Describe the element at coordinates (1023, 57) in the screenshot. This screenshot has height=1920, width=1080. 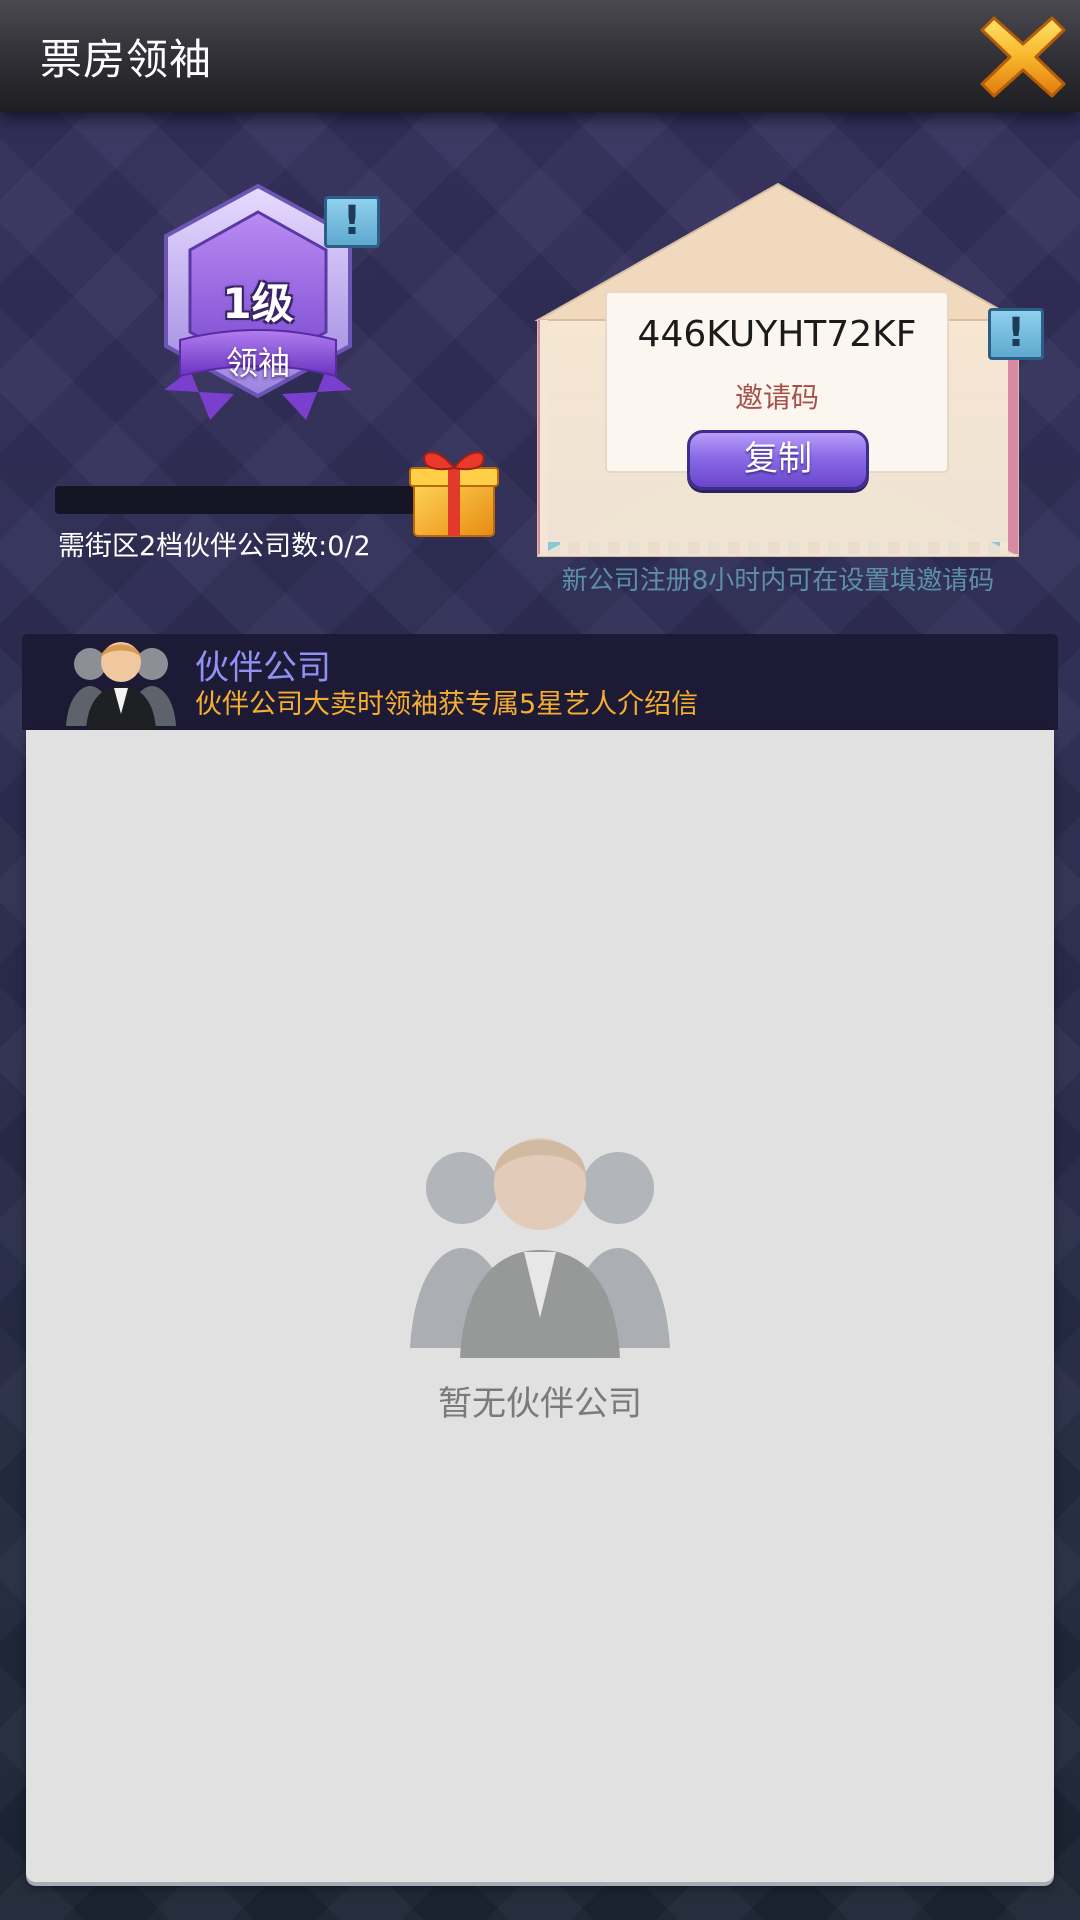
I see `close-x-icon` at that location.